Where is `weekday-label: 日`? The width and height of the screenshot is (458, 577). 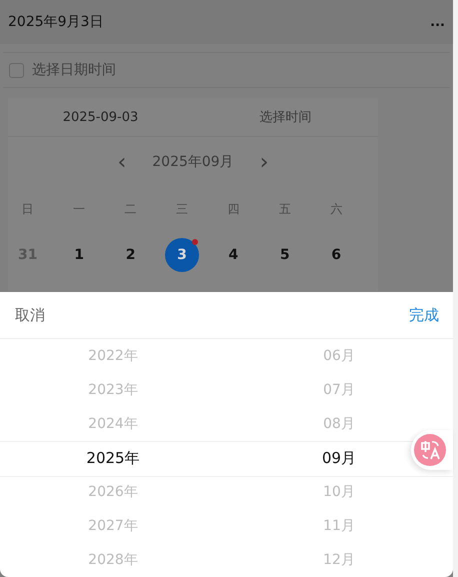
weekday-label: 日 is located at coordinates (27, 209).